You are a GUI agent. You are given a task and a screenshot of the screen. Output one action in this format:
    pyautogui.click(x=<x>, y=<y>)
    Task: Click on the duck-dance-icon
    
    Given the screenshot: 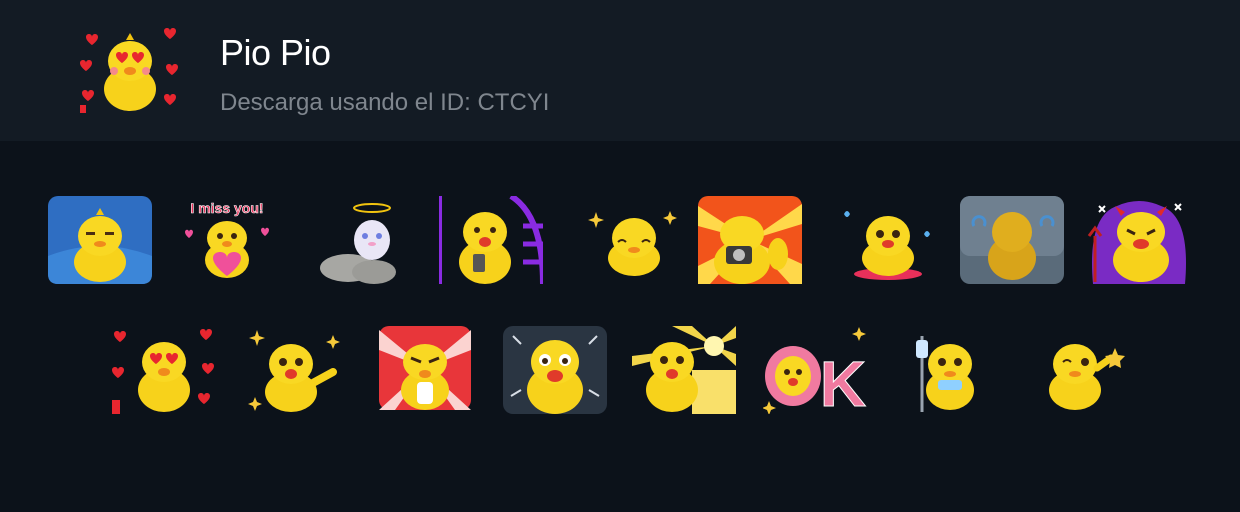 What is the action you would take?
    pyautogui.click(x=294, y=371)
    